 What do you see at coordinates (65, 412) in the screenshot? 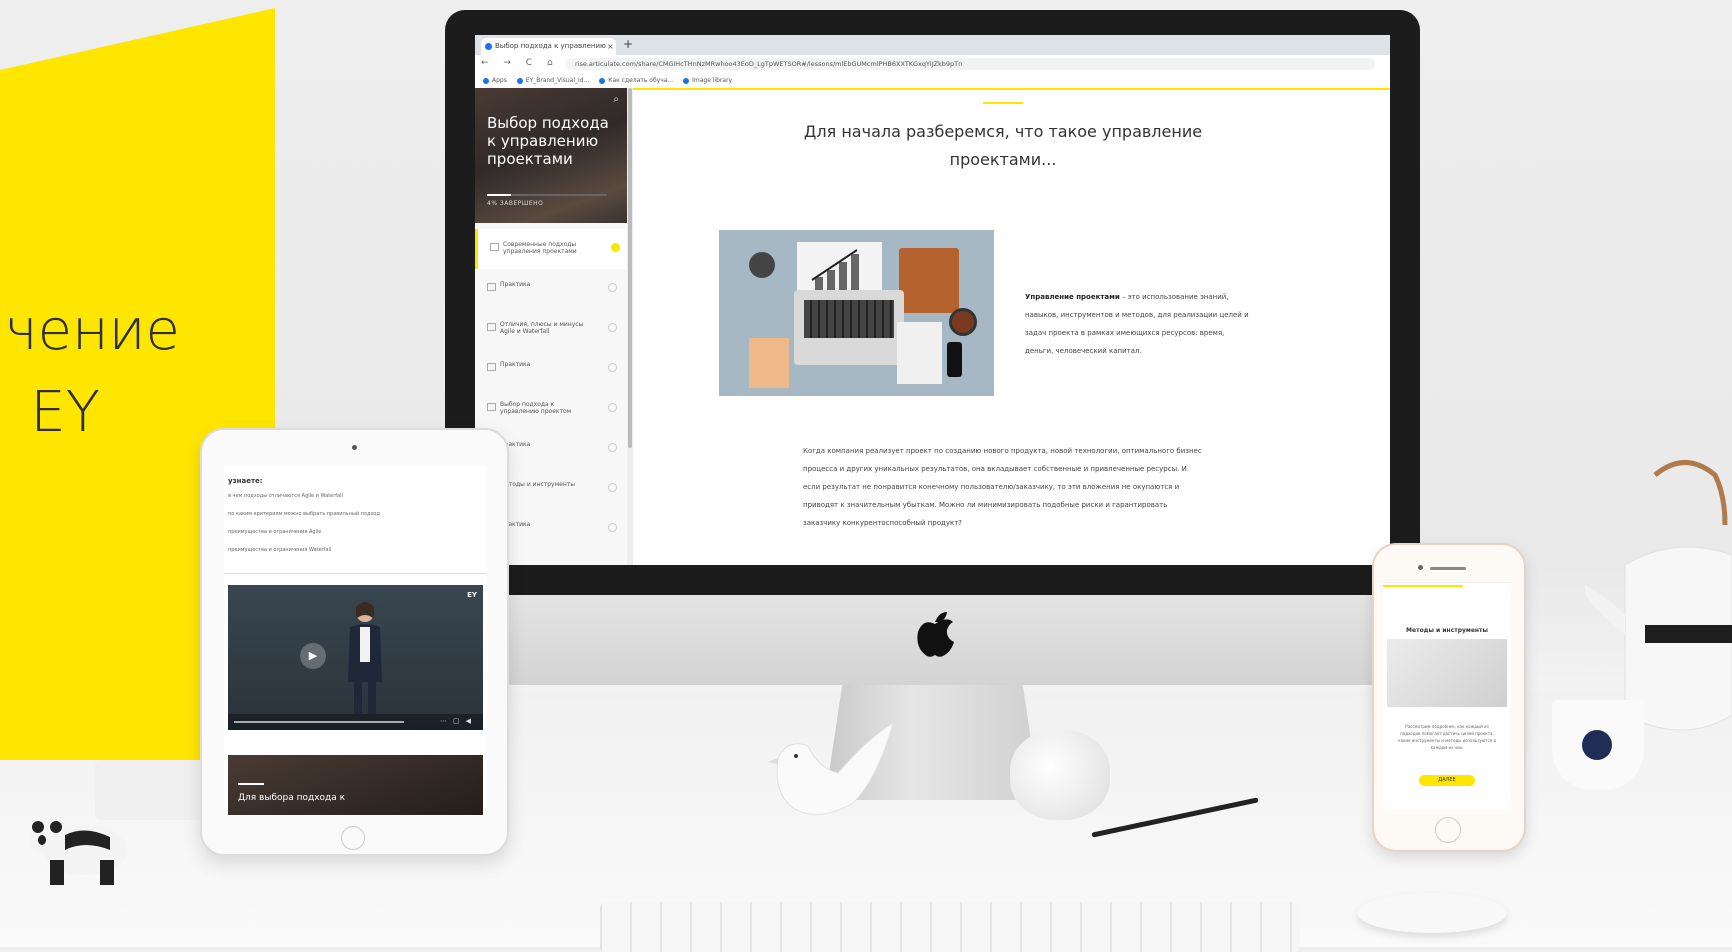
I see `banner-line-2: EY` at bounding box center [65, 412].